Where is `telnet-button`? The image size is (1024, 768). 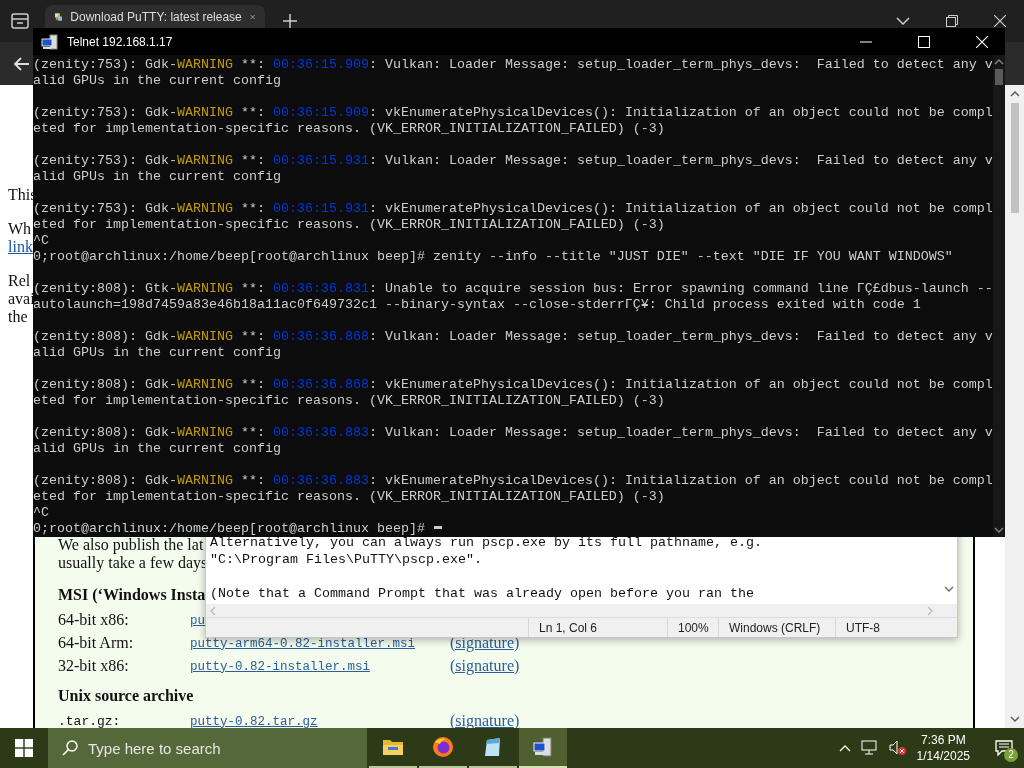
telnet-button is located at coordinates (543, 748).